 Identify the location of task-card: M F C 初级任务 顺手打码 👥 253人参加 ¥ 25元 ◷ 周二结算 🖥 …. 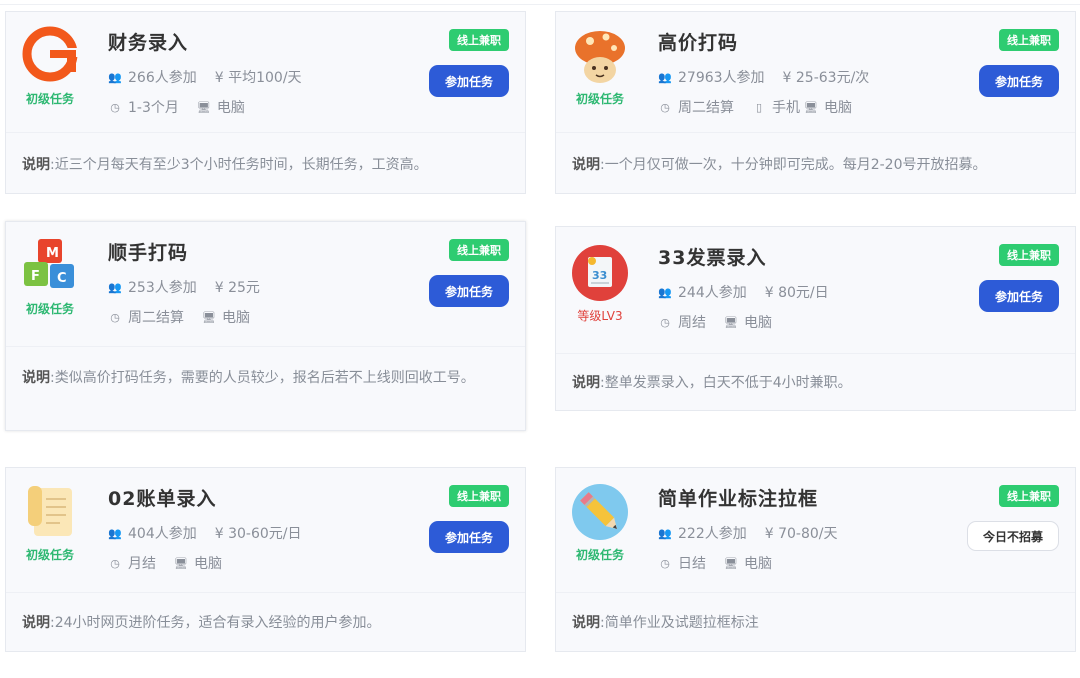
(265, 326).